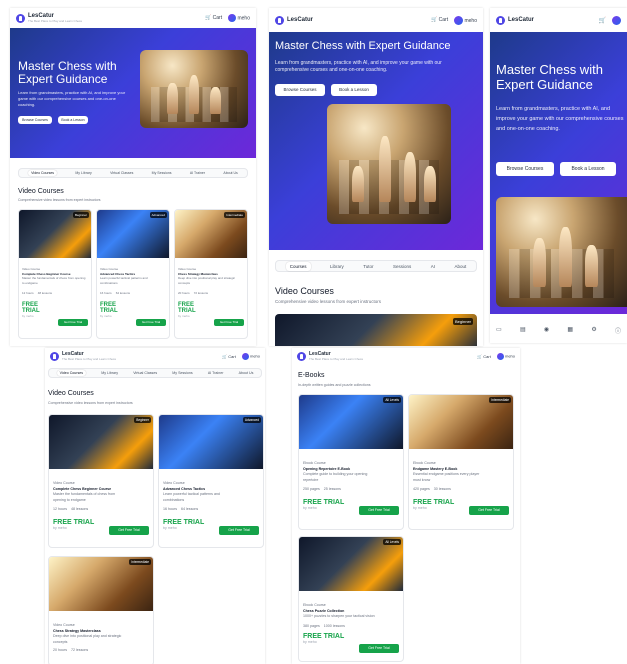  What do you see at coordinates (442, 489) in the screenshot?
I see `ebook-lessons: 30 lessons` at bounding box center [442, 489].